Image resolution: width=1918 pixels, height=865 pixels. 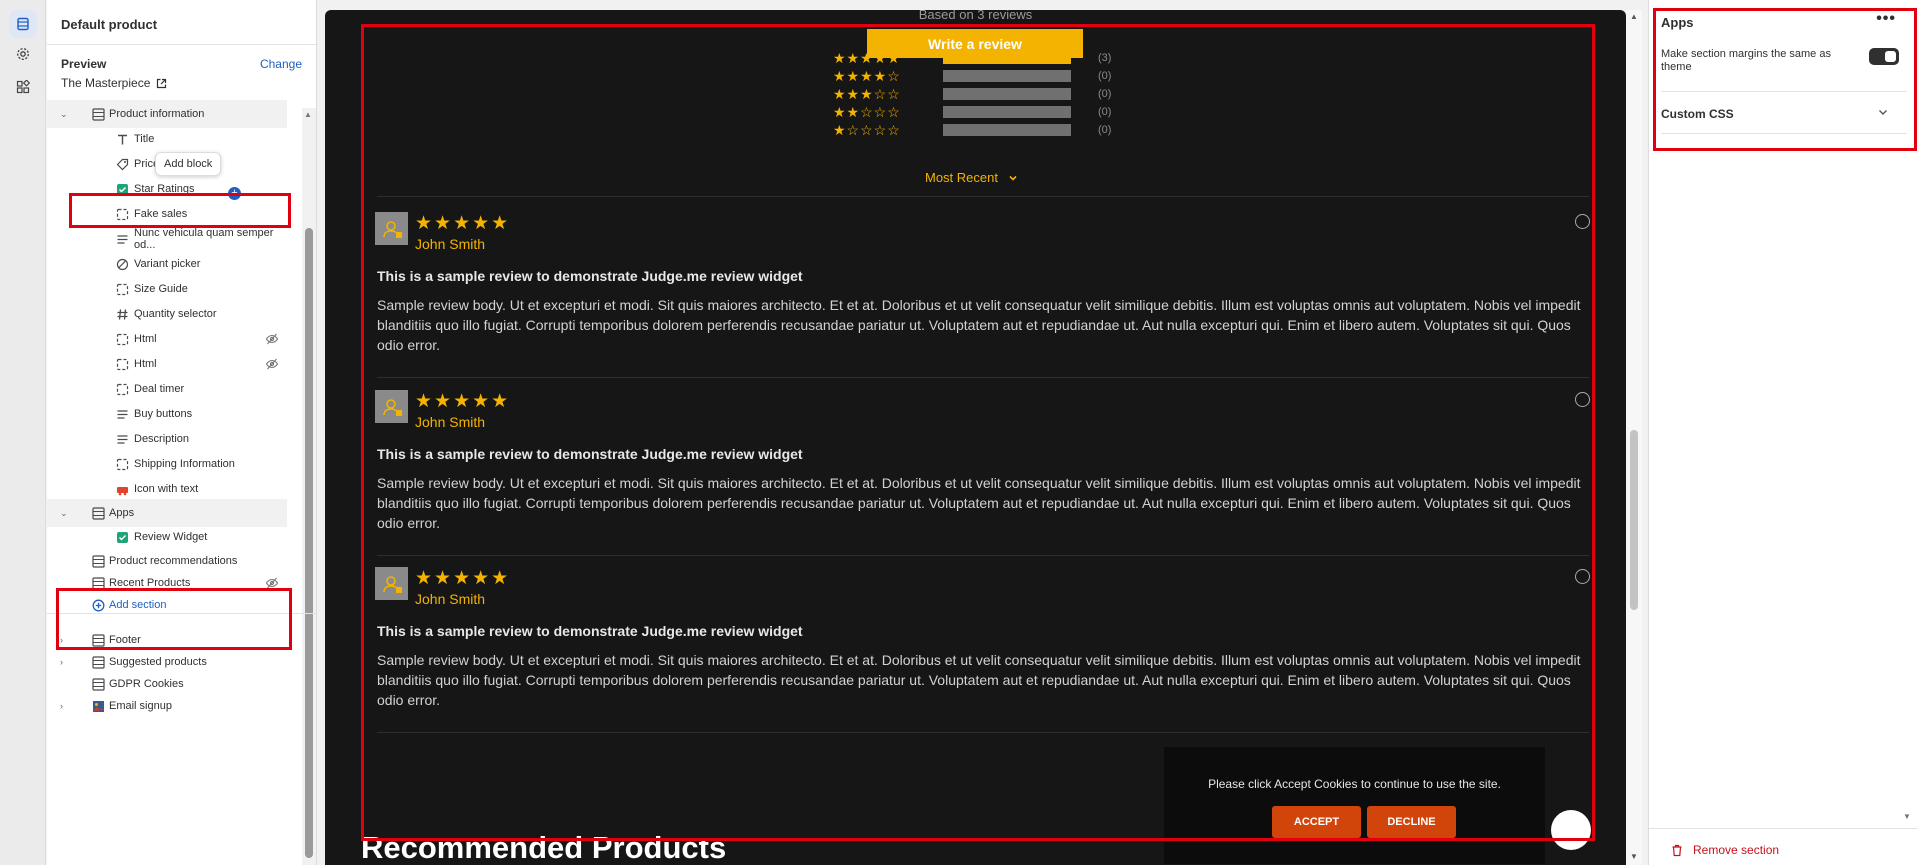 What do you see at coordinates (867, 111) in the screenshot?
I see `histogram-stars: ★★☆☆☆` at bounding box center [867, 111].